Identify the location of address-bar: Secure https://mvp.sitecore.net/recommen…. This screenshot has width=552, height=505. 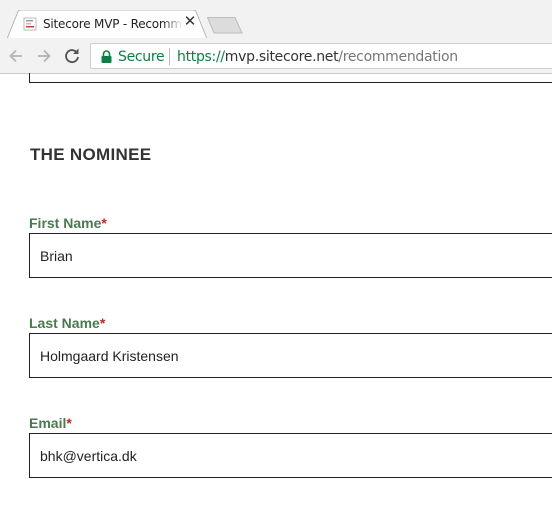
(321, 56).